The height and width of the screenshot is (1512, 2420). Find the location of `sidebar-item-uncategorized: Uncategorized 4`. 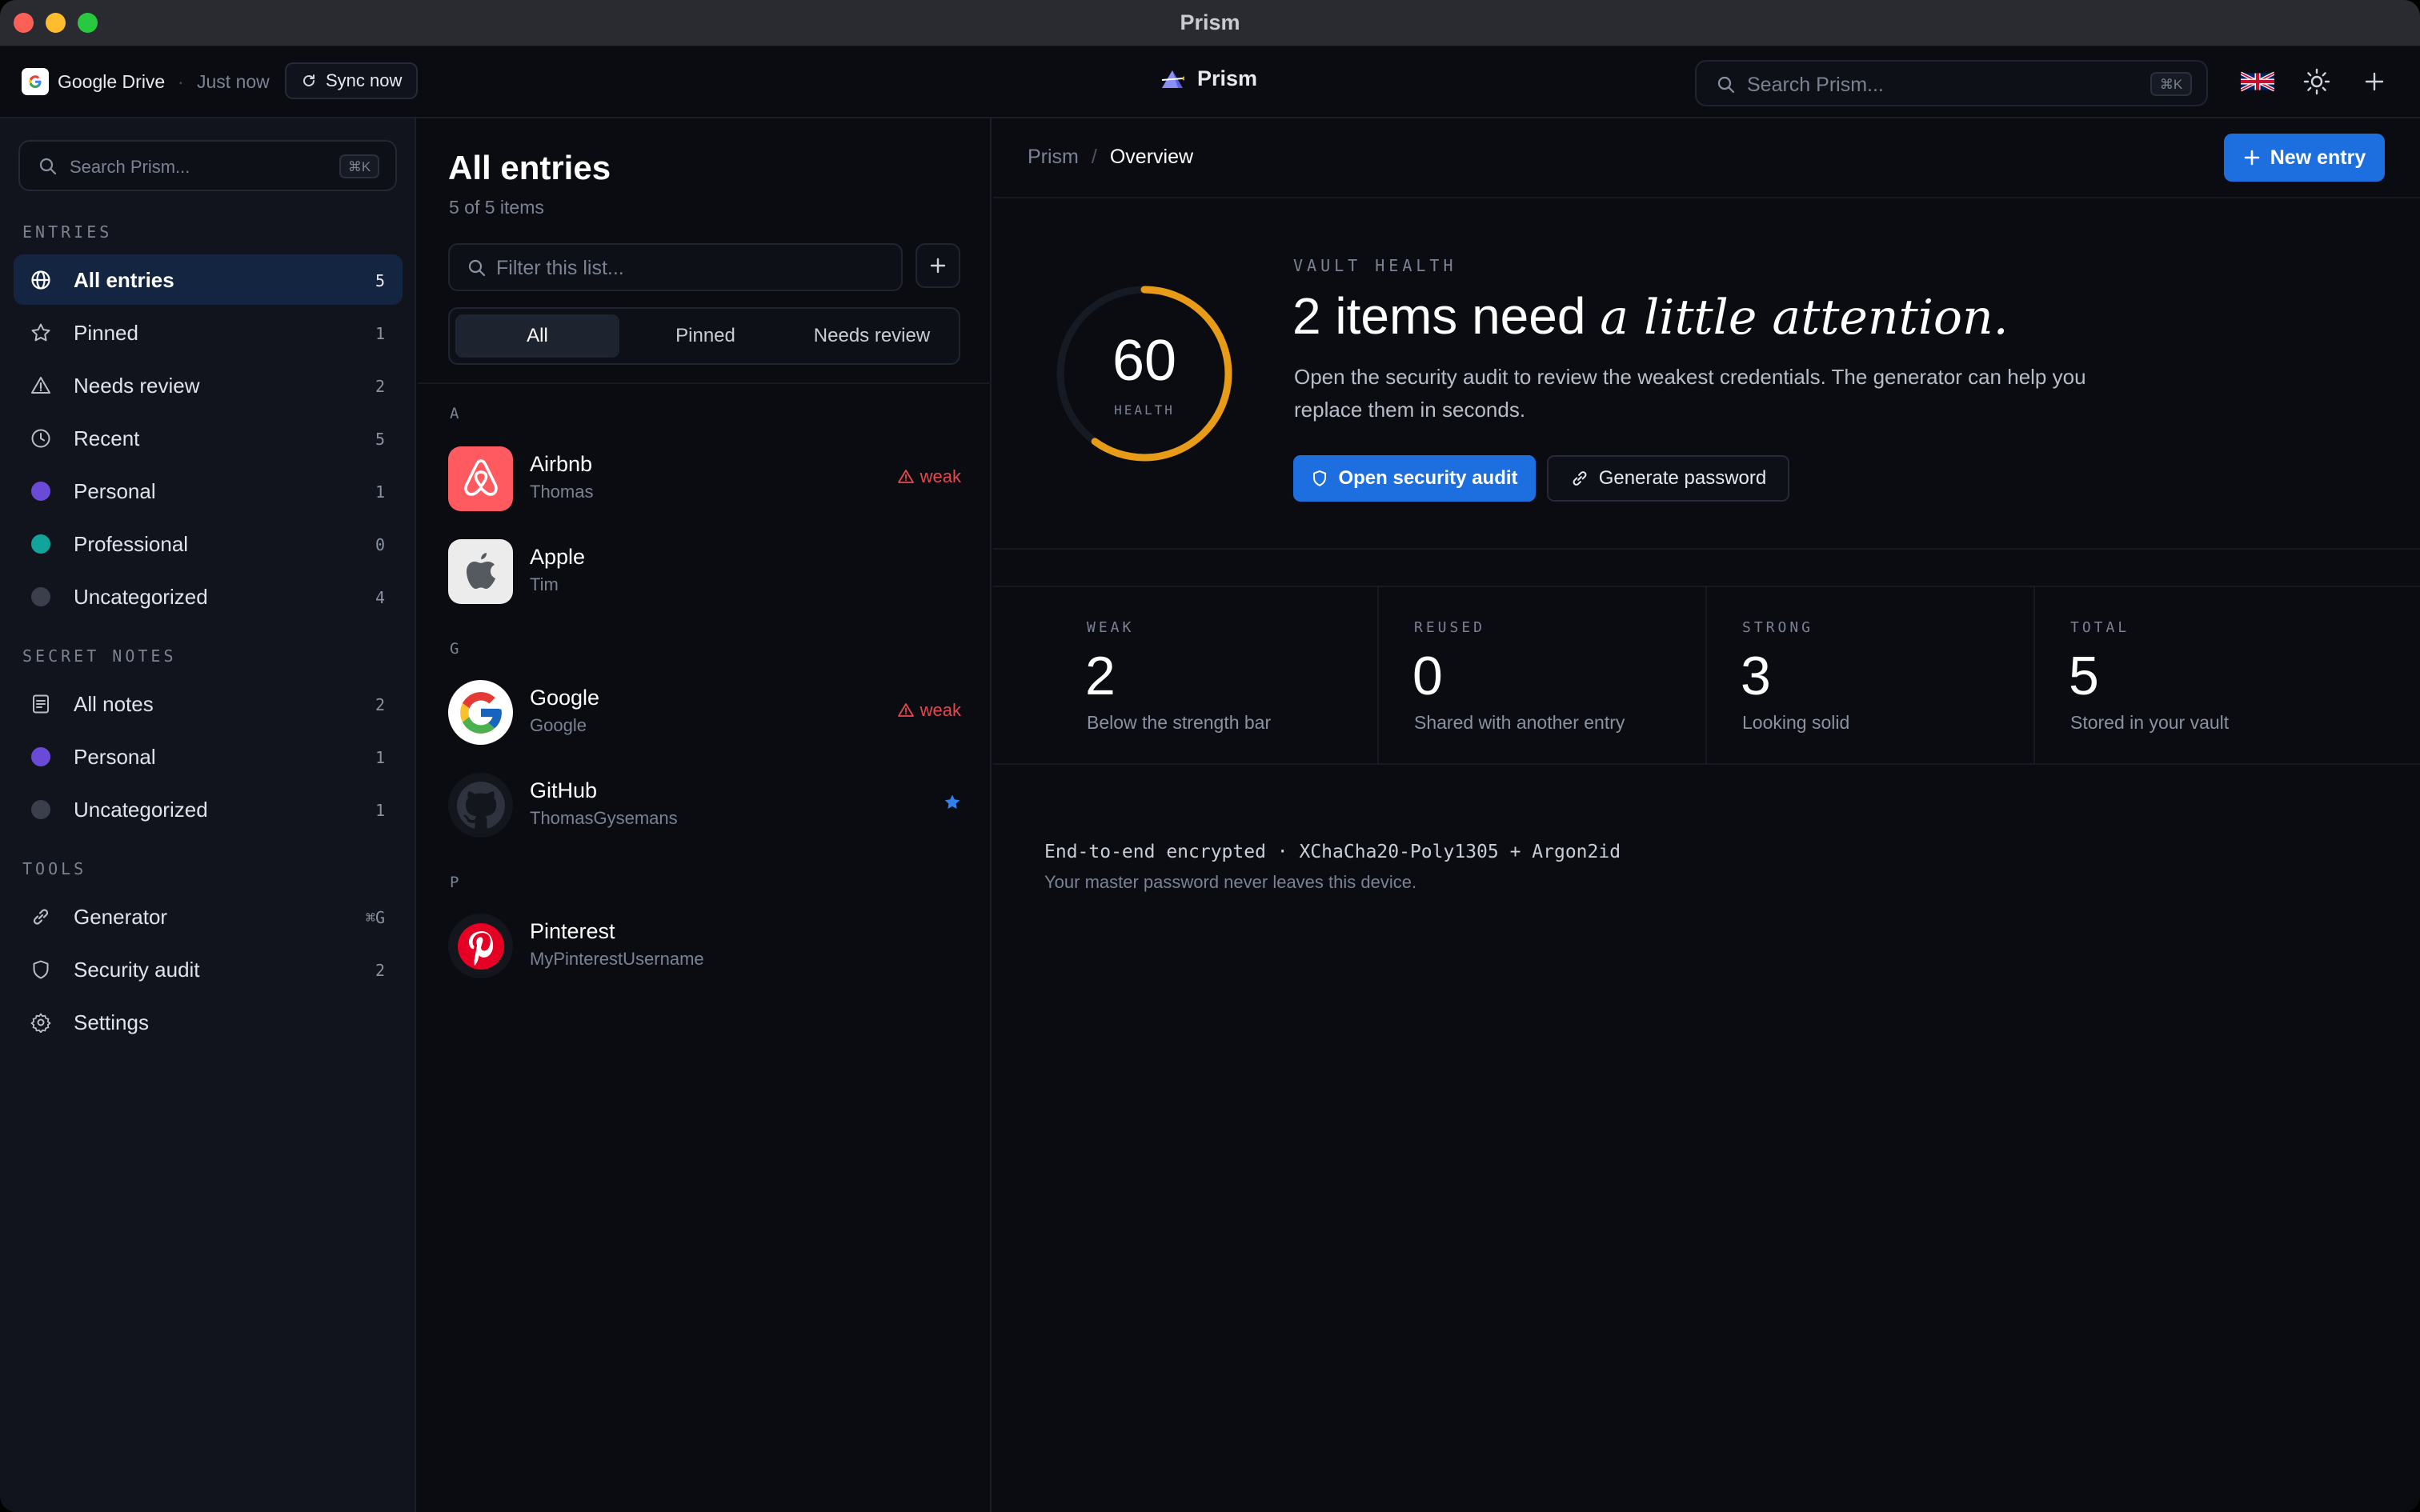

sidebar-item-uncategorized: Uncategorized 4 is located at coordinates (208, 596).